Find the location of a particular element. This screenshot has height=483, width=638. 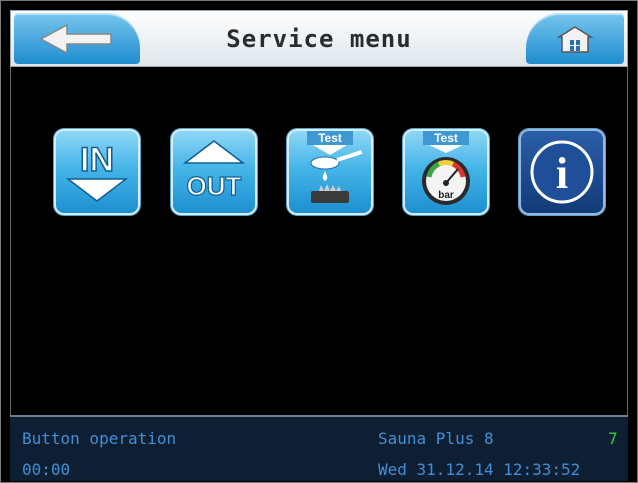

info-label: i is located at coordinates (562, 173).